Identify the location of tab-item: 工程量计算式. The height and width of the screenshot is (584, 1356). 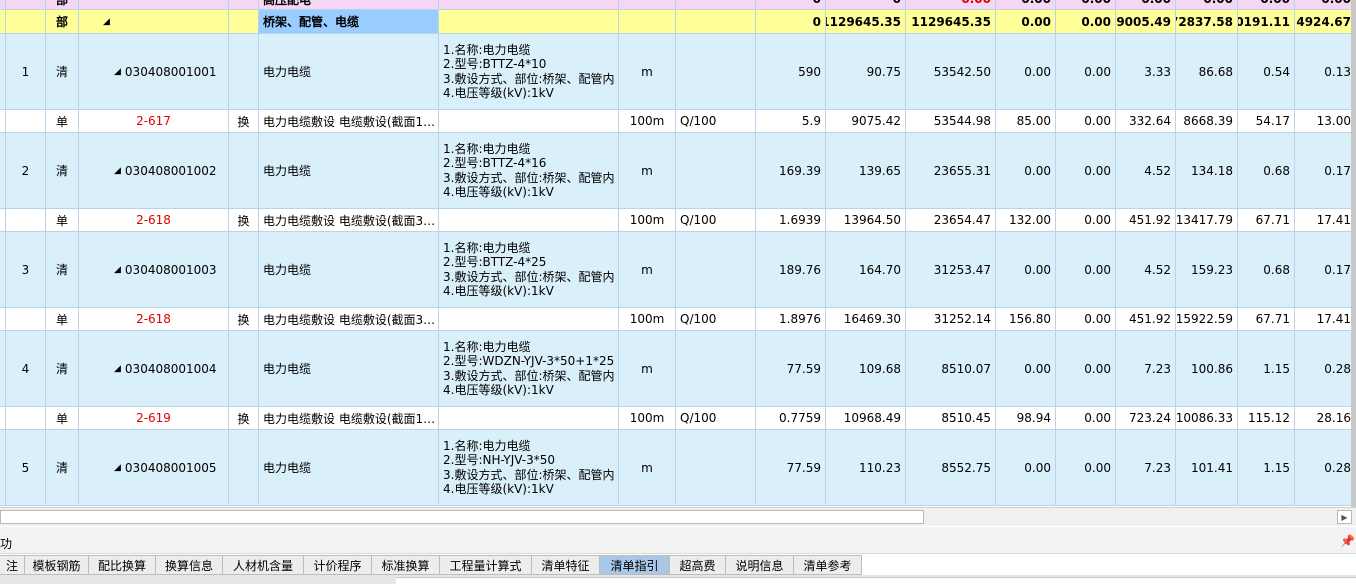
(486, 565).